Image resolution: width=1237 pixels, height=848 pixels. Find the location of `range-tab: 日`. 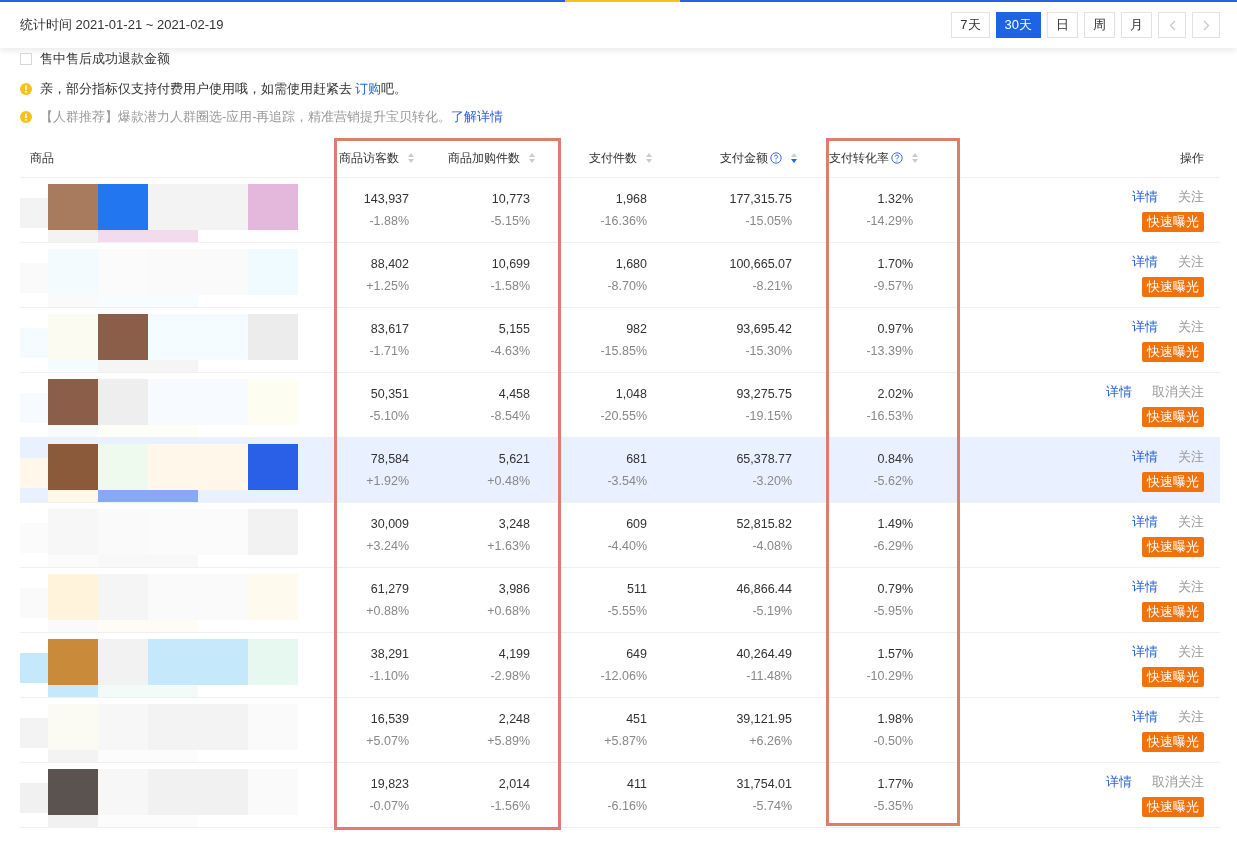

range-tab: 日 is located at coordinates (1062, 25).